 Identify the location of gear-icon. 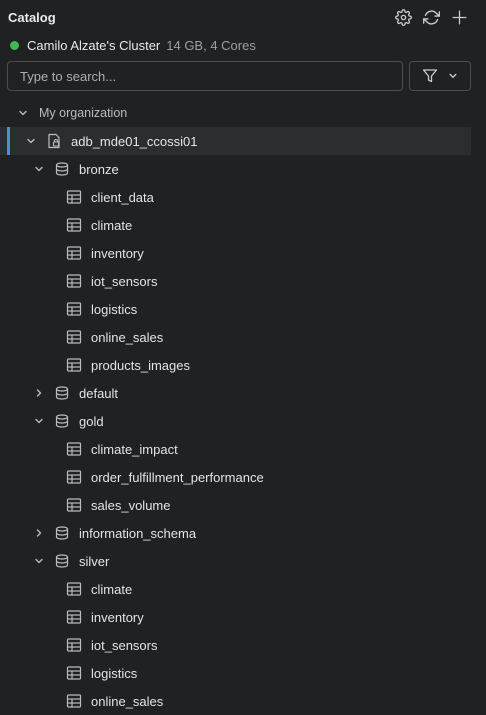
(403, 17).